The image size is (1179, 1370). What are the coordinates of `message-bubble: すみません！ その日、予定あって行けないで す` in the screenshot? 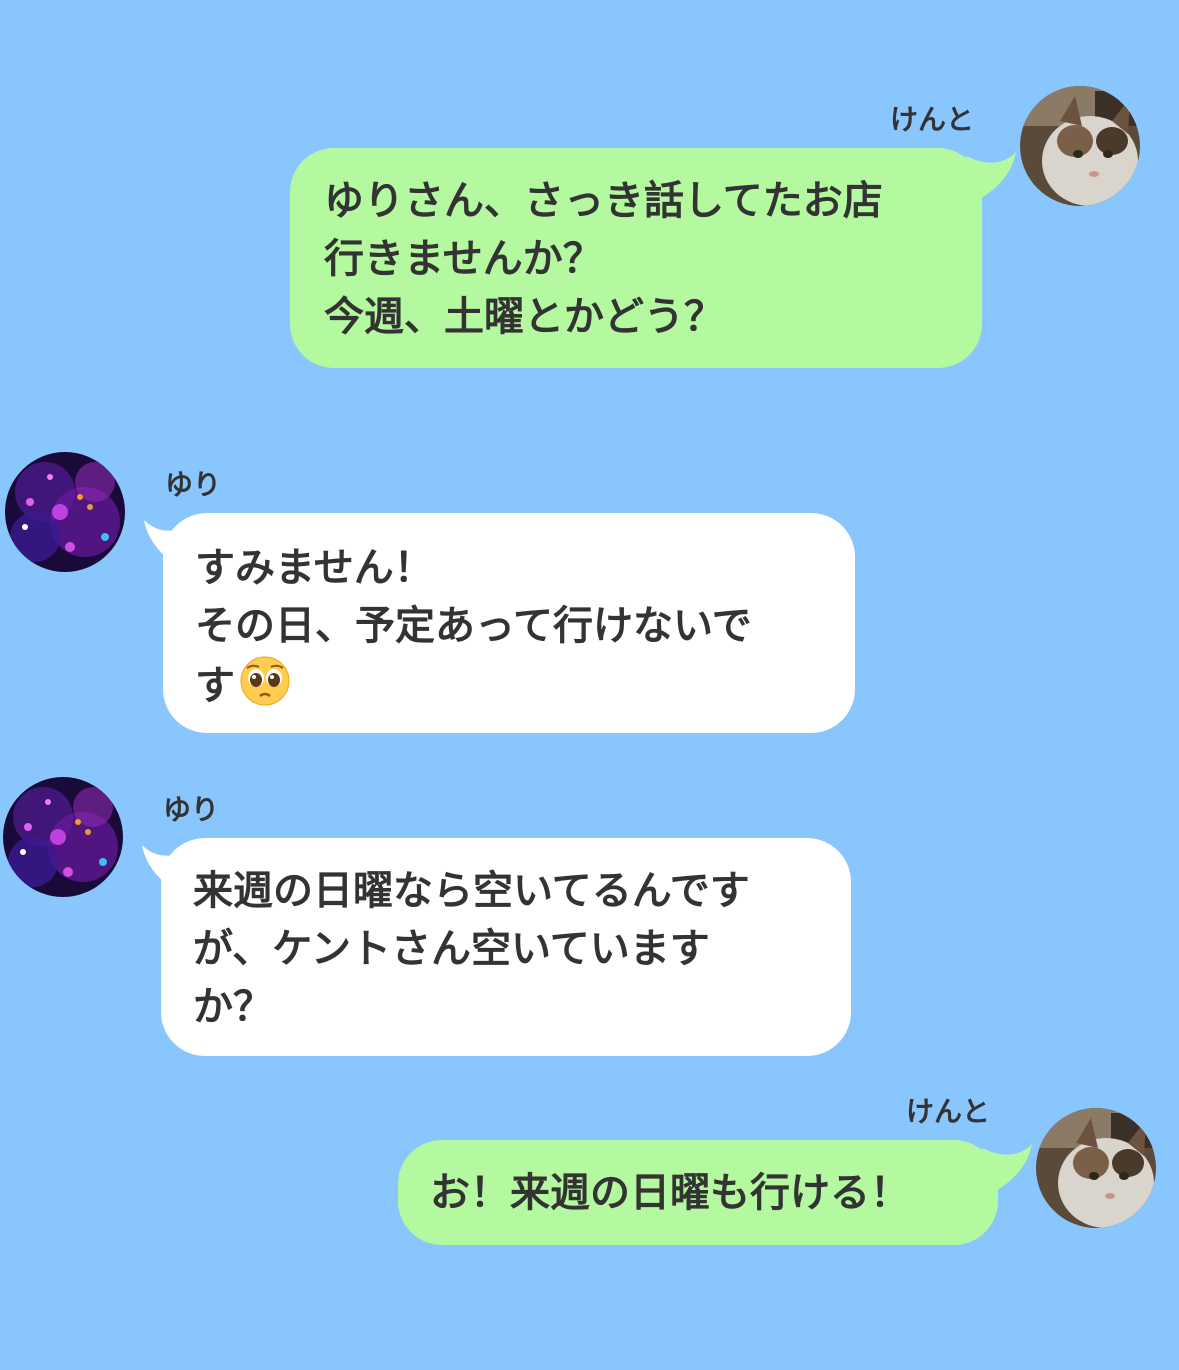 It's located at (509, 623).